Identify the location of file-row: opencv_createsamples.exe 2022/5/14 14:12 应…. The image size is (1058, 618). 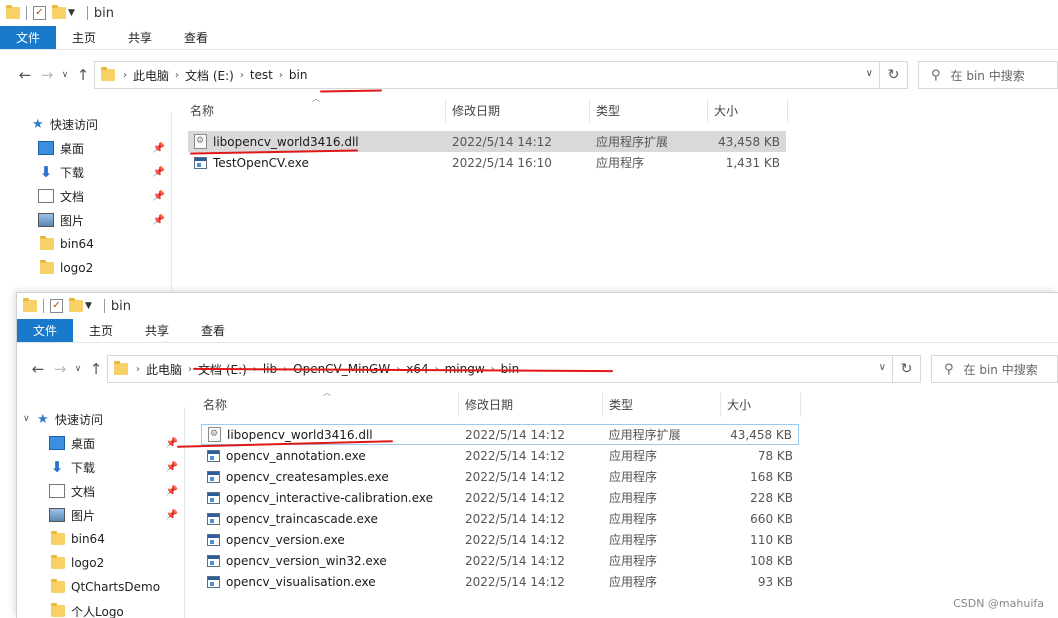
(500, 476).